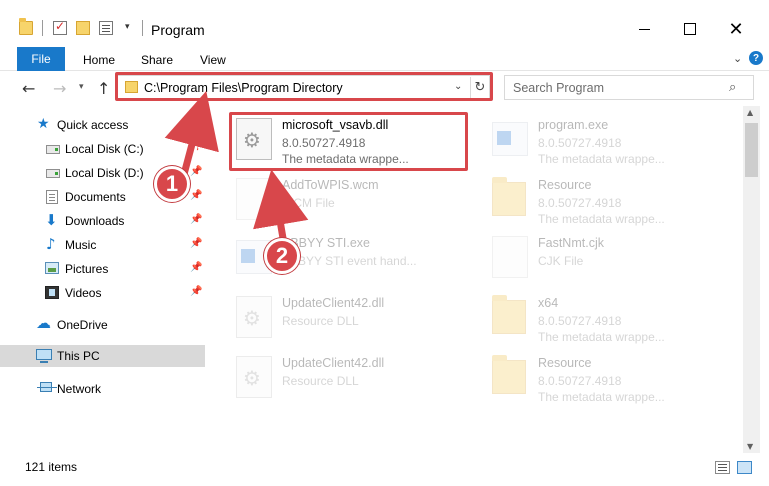 Image resolution: width=769 pixels, height=486 pixels. What do you see at coordinates (99, 60) in the screenshot?
I see `tab-home: Home` at bounding box center [99, 60].